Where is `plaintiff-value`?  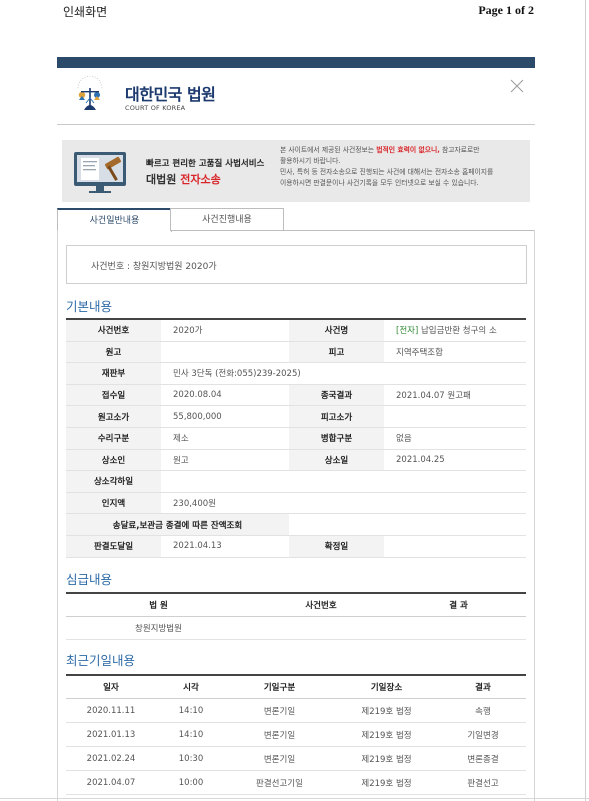
plaintiff-value is located at coordinates (225, 352).